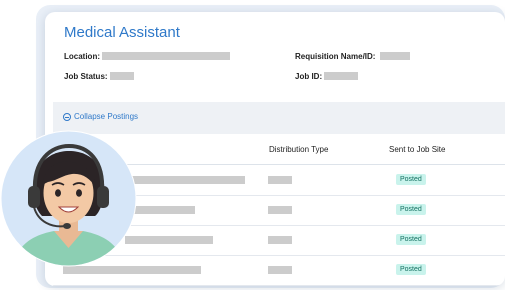 Image resolution: width=505 pixels, height=290 pixels. I want to click on collapse-postings-button: Collapse Postings, so click(100, 116).